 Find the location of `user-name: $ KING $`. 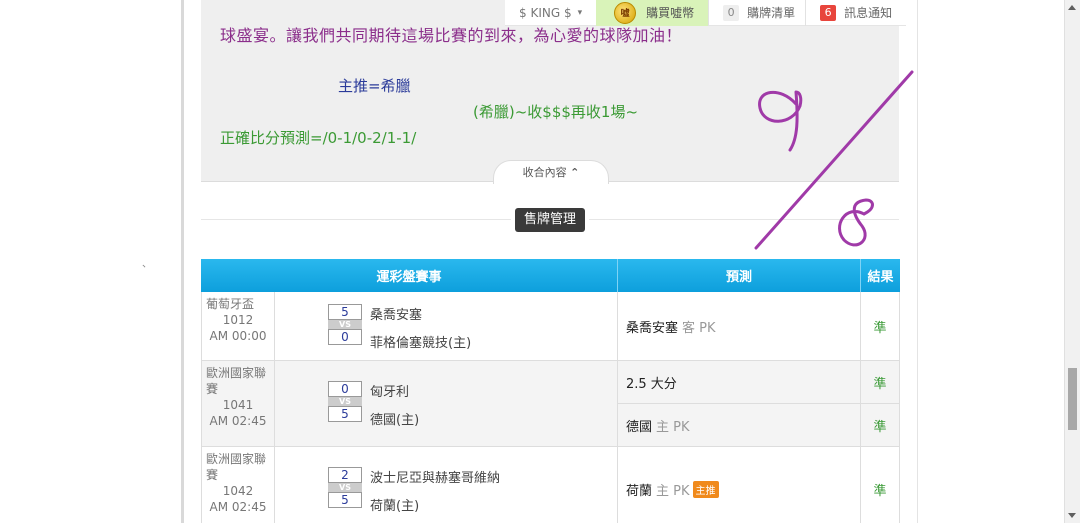

user-name: $ KING $ is located at coordinates (545, 12).